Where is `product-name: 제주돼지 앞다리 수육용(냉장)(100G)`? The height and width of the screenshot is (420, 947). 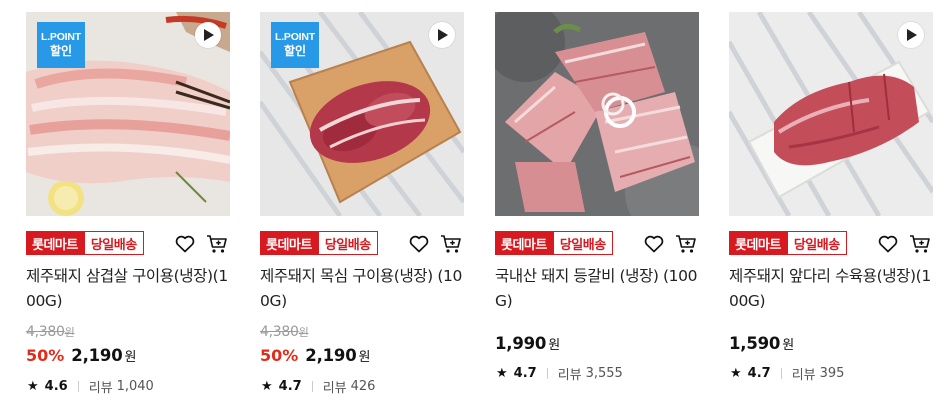 product-name: 제주돼지 앞다리 수육용(냉장)(100G) is located at coordinates (831, 289).